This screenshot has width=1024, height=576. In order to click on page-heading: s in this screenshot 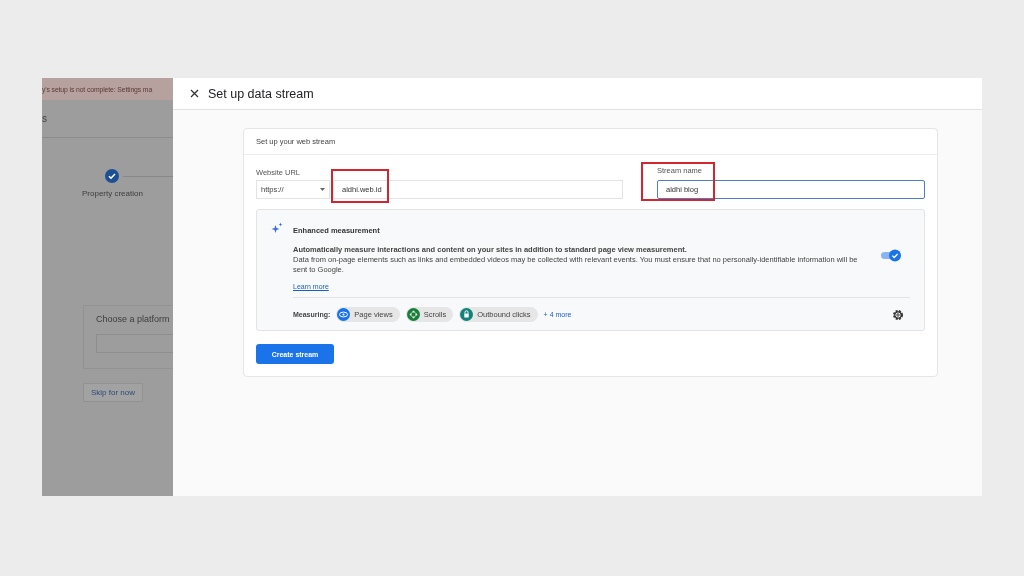, I will do `click(44, 118)`.